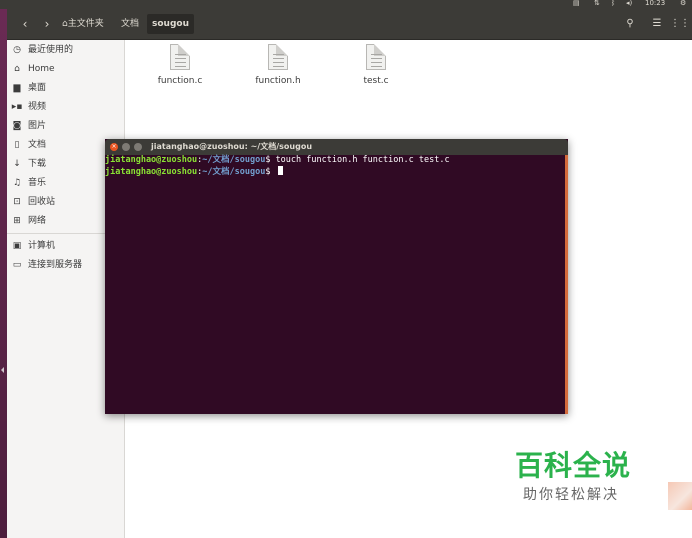 The height and width of the screenshot is (538, 692). What do you see at coordinates (336, 147) in the screenshot?
I see `terminal-titlebar: × jiatanghao@zuoshou: ~/文档/sougou` at bounding box center [336, 147].